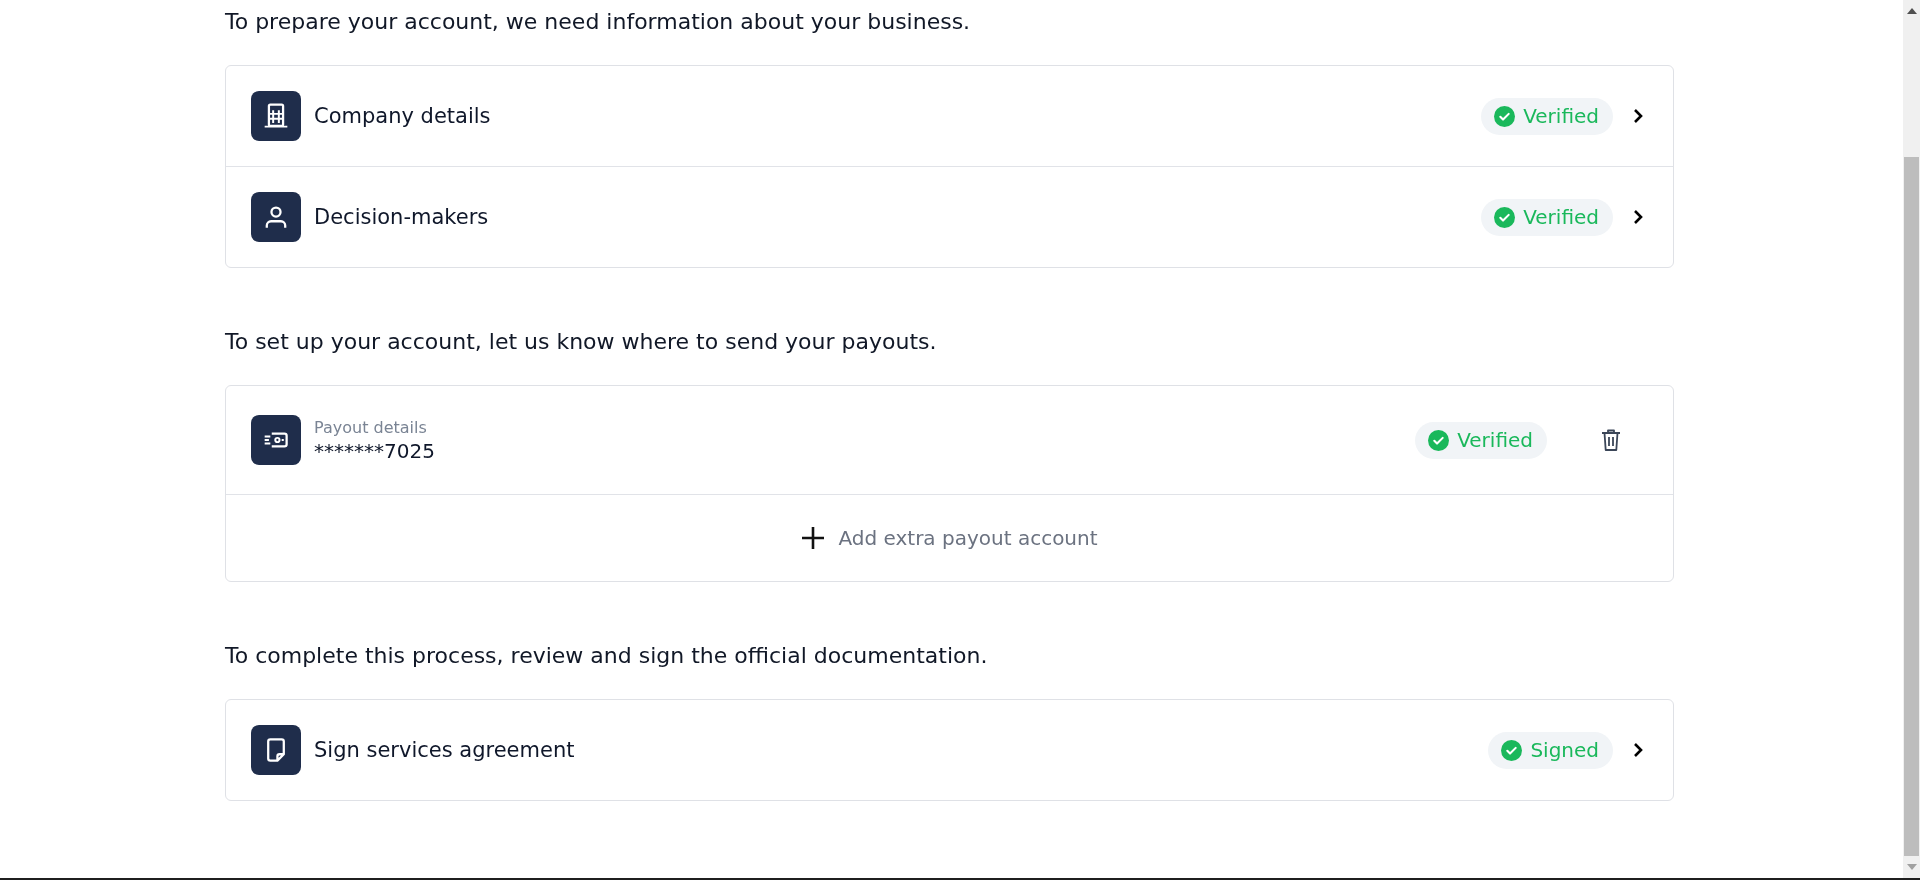  I want to click on scroll-up-arrow-icon, so click(1911, 11).